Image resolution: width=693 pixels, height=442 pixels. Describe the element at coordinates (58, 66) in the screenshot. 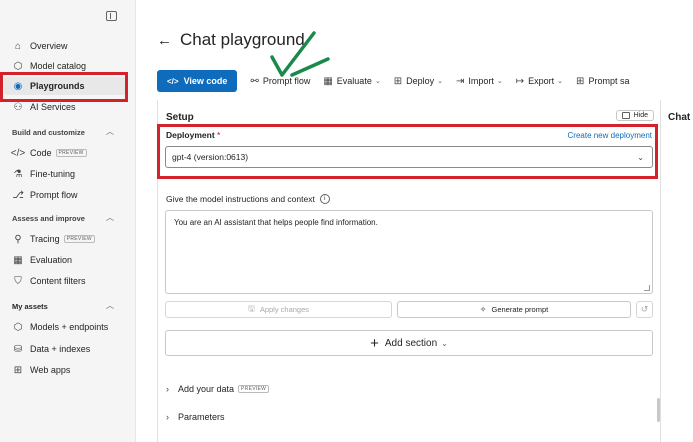

I see `sidebar-item-label: Model catalog` at that location.